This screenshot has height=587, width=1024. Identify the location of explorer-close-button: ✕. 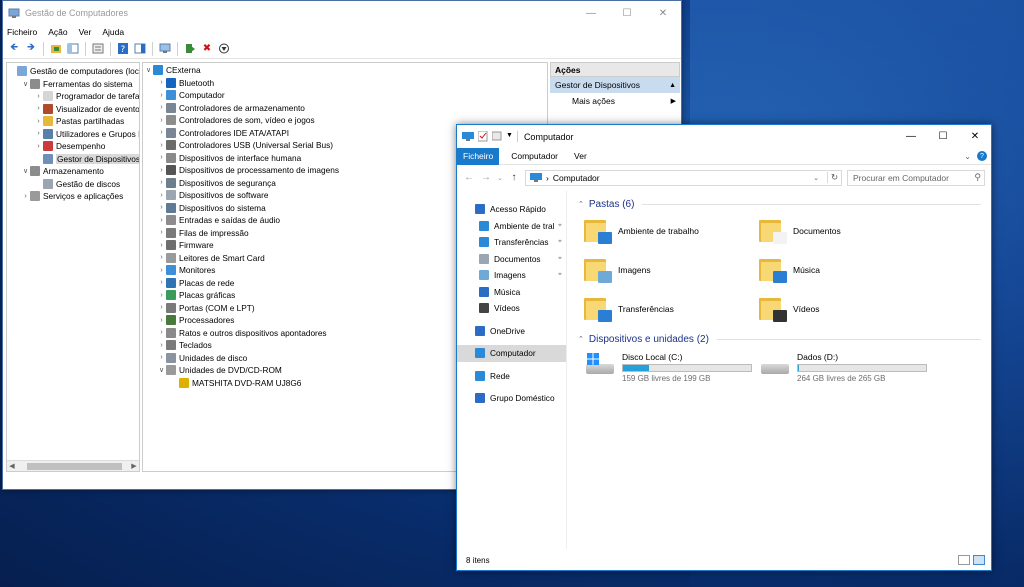
(975, 137).